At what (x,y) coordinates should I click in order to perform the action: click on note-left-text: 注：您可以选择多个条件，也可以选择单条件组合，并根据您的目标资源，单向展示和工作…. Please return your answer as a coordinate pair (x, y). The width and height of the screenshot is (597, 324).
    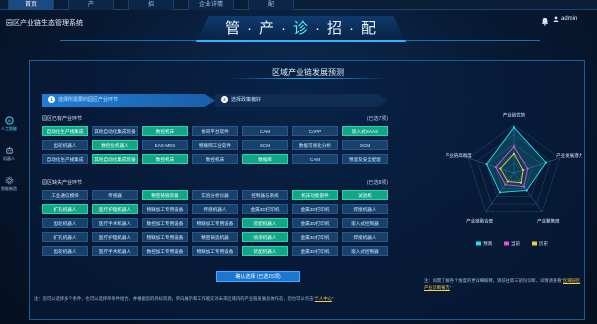
    Looking at the image, I should click on (174, 298).